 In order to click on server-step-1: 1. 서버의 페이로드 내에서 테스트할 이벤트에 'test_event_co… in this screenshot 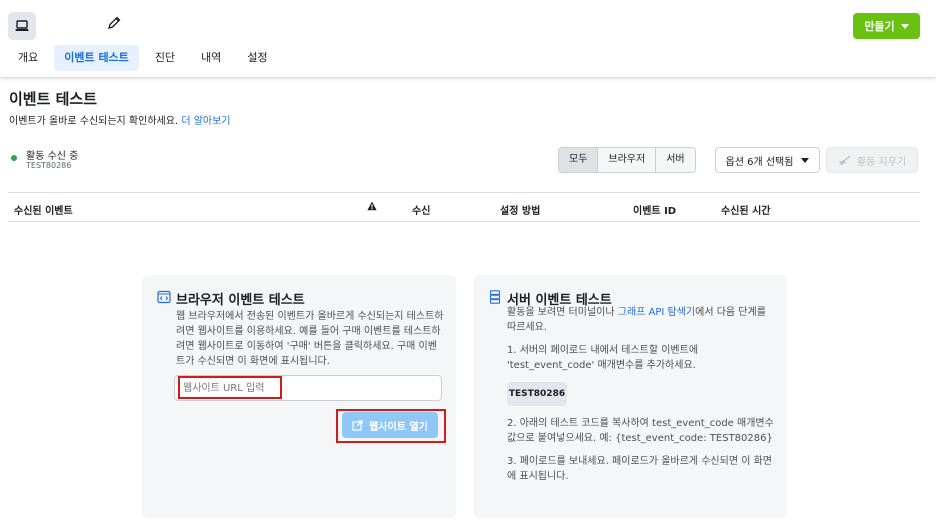, I will do `click(603, 358)`.